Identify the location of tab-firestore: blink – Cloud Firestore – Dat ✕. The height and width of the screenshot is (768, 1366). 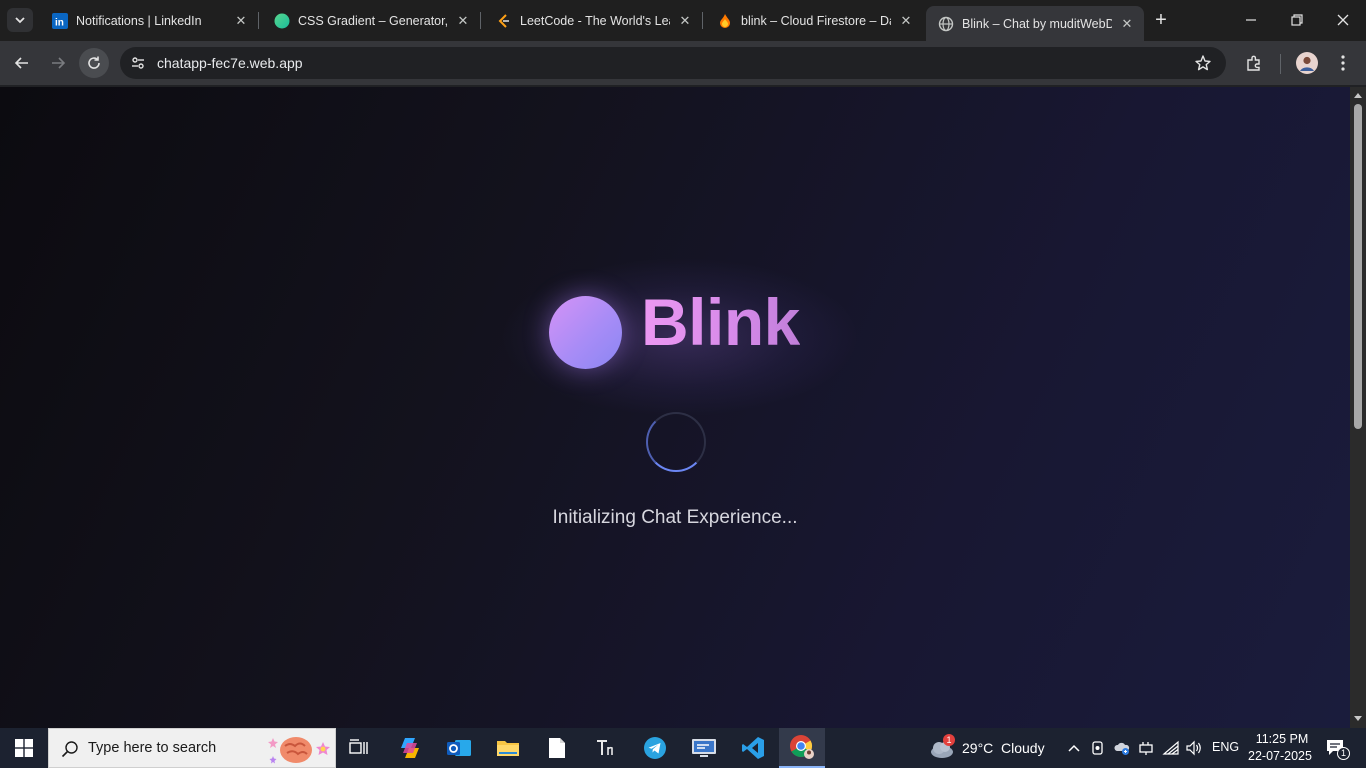
(814, 20).